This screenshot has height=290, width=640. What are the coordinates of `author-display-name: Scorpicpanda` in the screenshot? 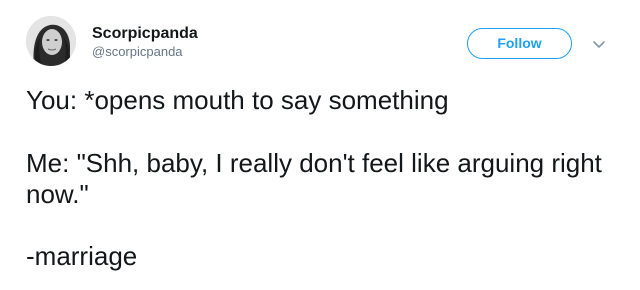 It's located at (145, 34).